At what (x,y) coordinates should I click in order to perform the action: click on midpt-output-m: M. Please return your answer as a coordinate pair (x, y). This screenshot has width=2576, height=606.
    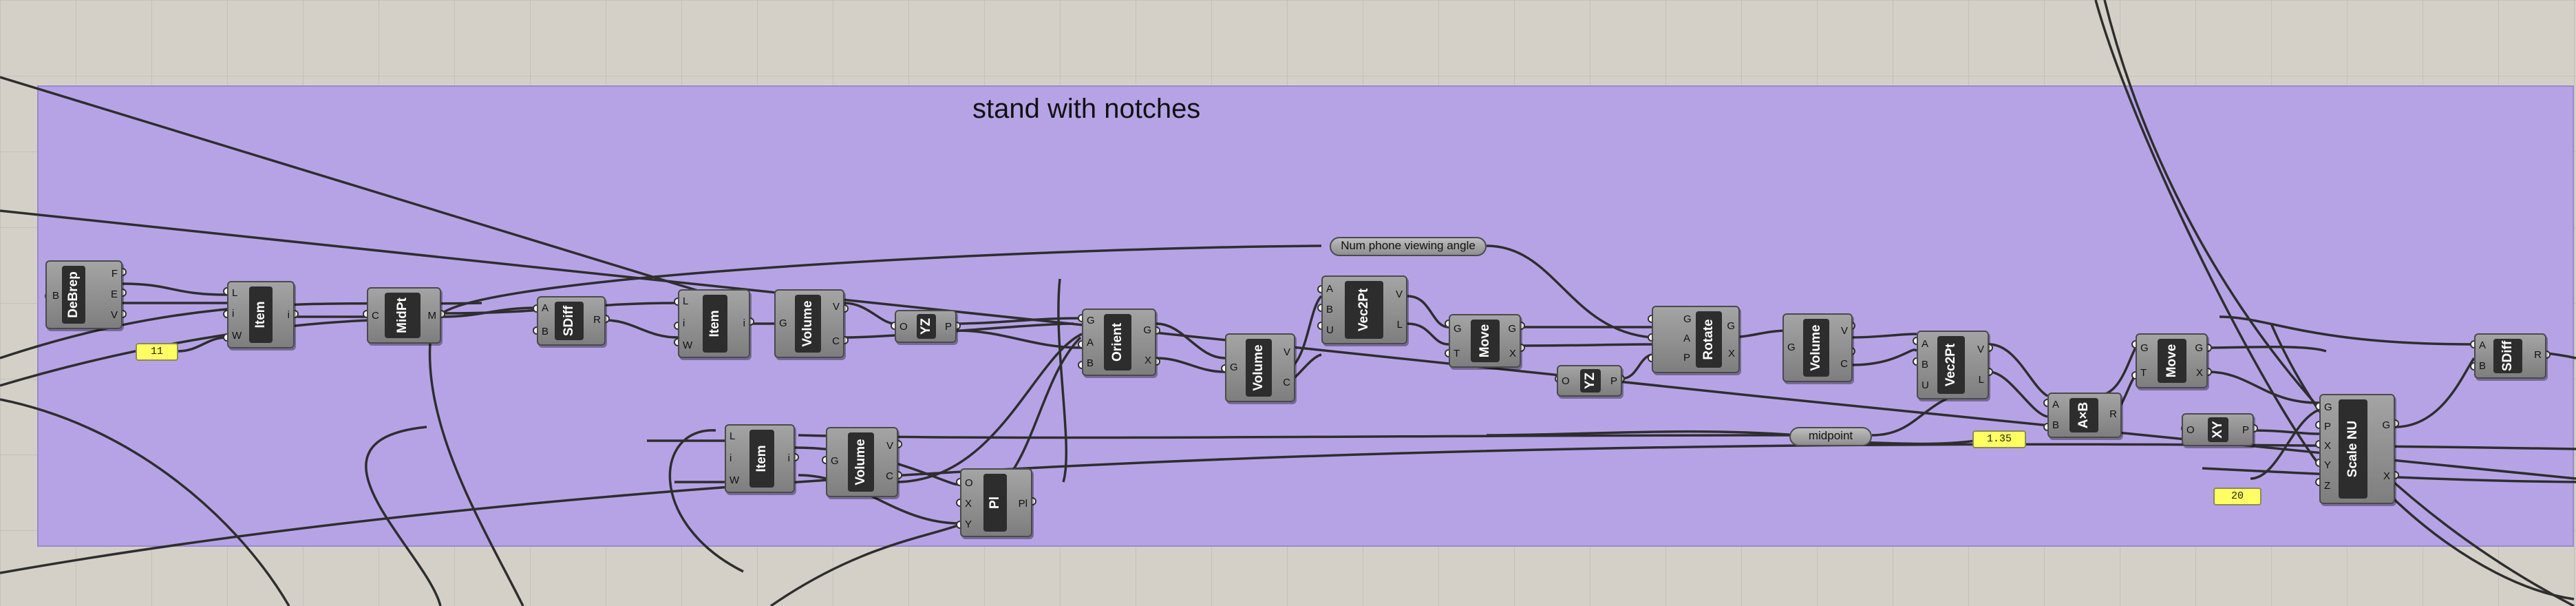
    Looking at the image, I should click on (432, 316).